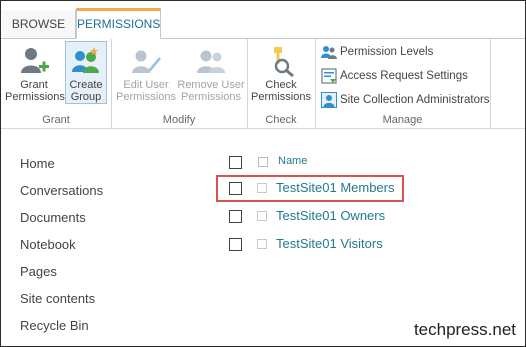 The width and height of the screenshot is (526, 347). I want to click on group-grant: Grant Permissions Create Group Grant, so click(56, 83).